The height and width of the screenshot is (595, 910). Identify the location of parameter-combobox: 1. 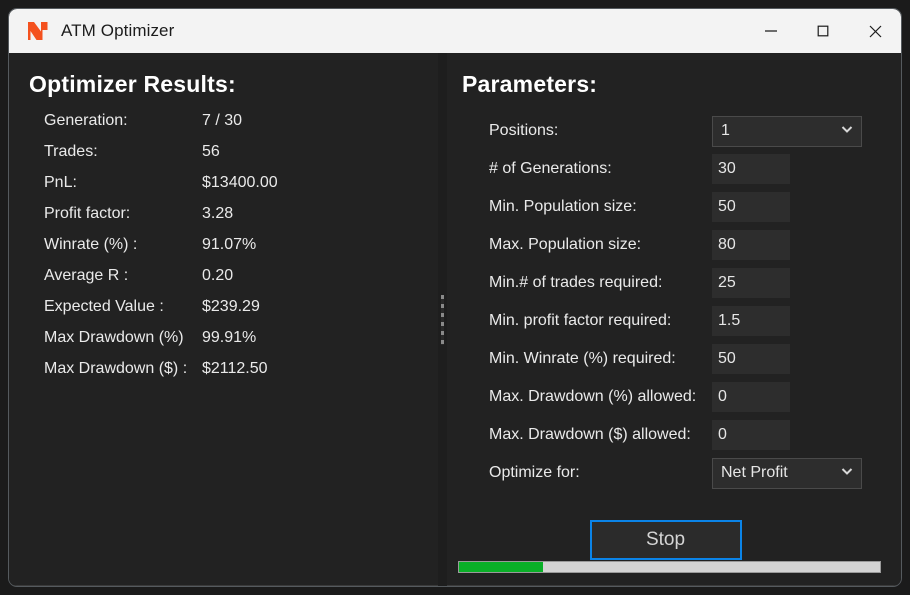
(787, 131).